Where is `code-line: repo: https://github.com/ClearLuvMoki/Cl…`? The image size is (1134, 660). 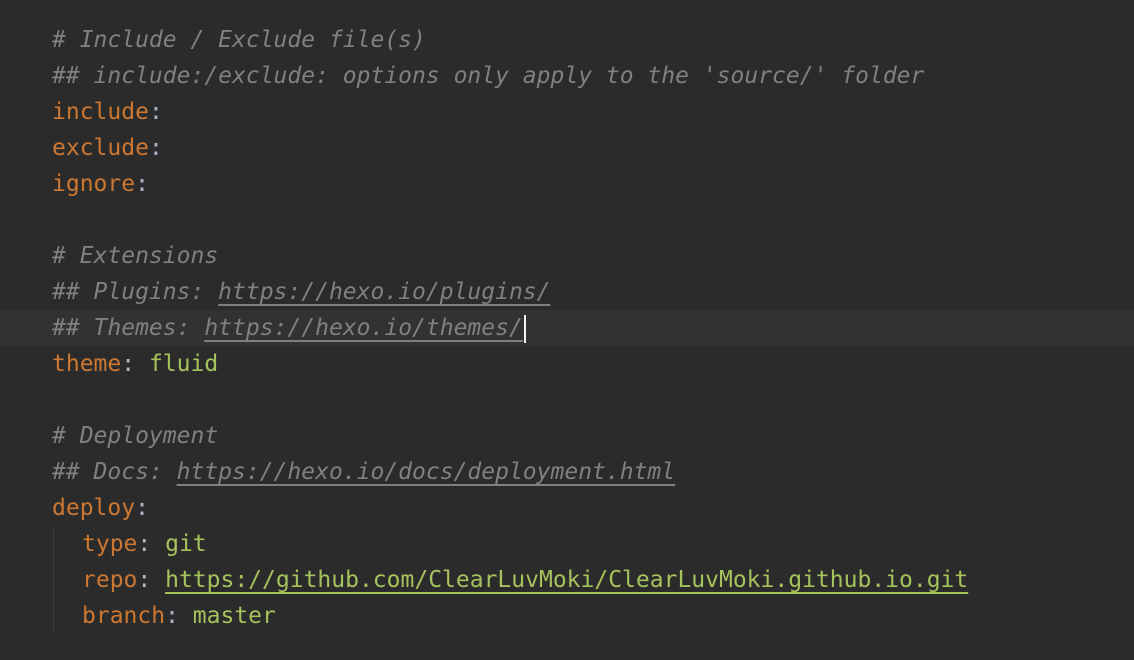 code-line: repo: https://github.com/ClearLuvMoki/Cl… is located at coordinates (567, 580).